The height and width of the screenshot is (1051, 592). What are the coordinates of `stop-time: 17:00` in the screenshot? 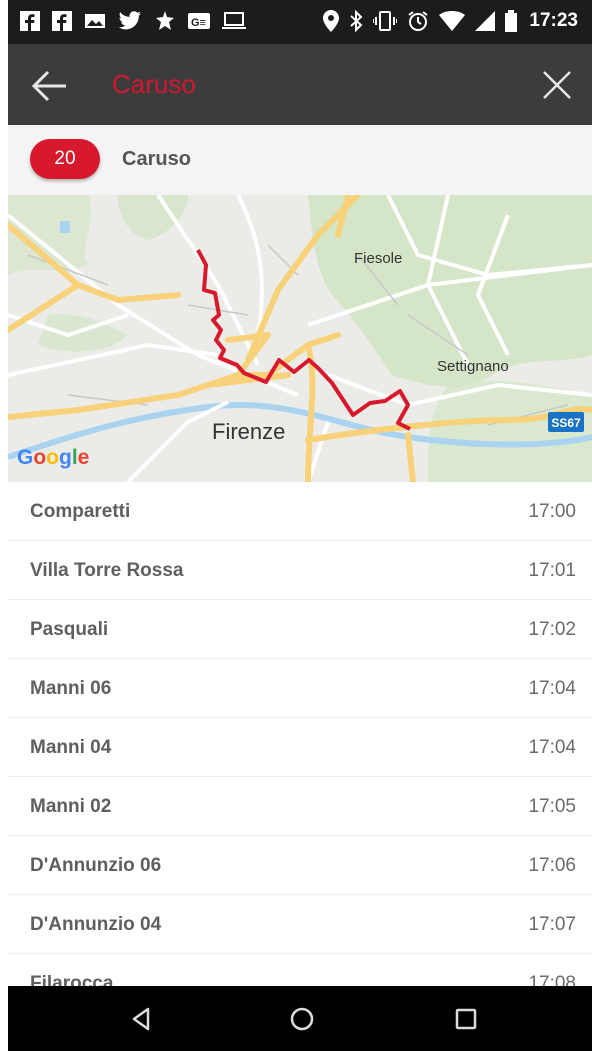 It's located at (552, 511).